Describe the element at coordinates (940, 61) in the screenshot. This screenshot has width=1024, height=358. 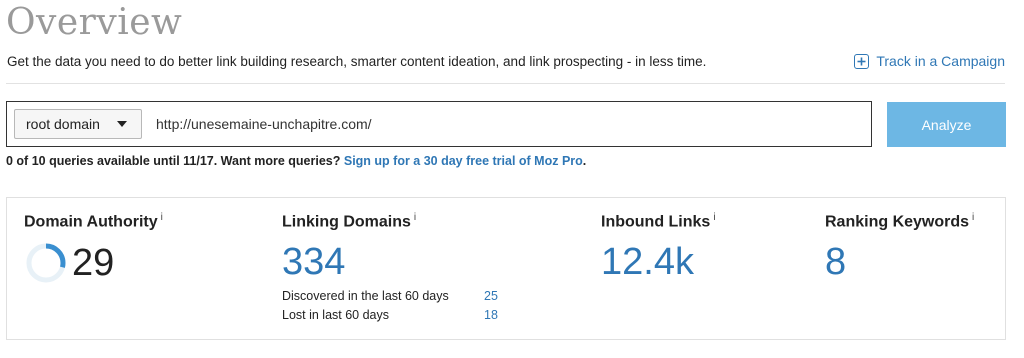
I see `track-in-campaign-label: Track in a Campaign` at that location.